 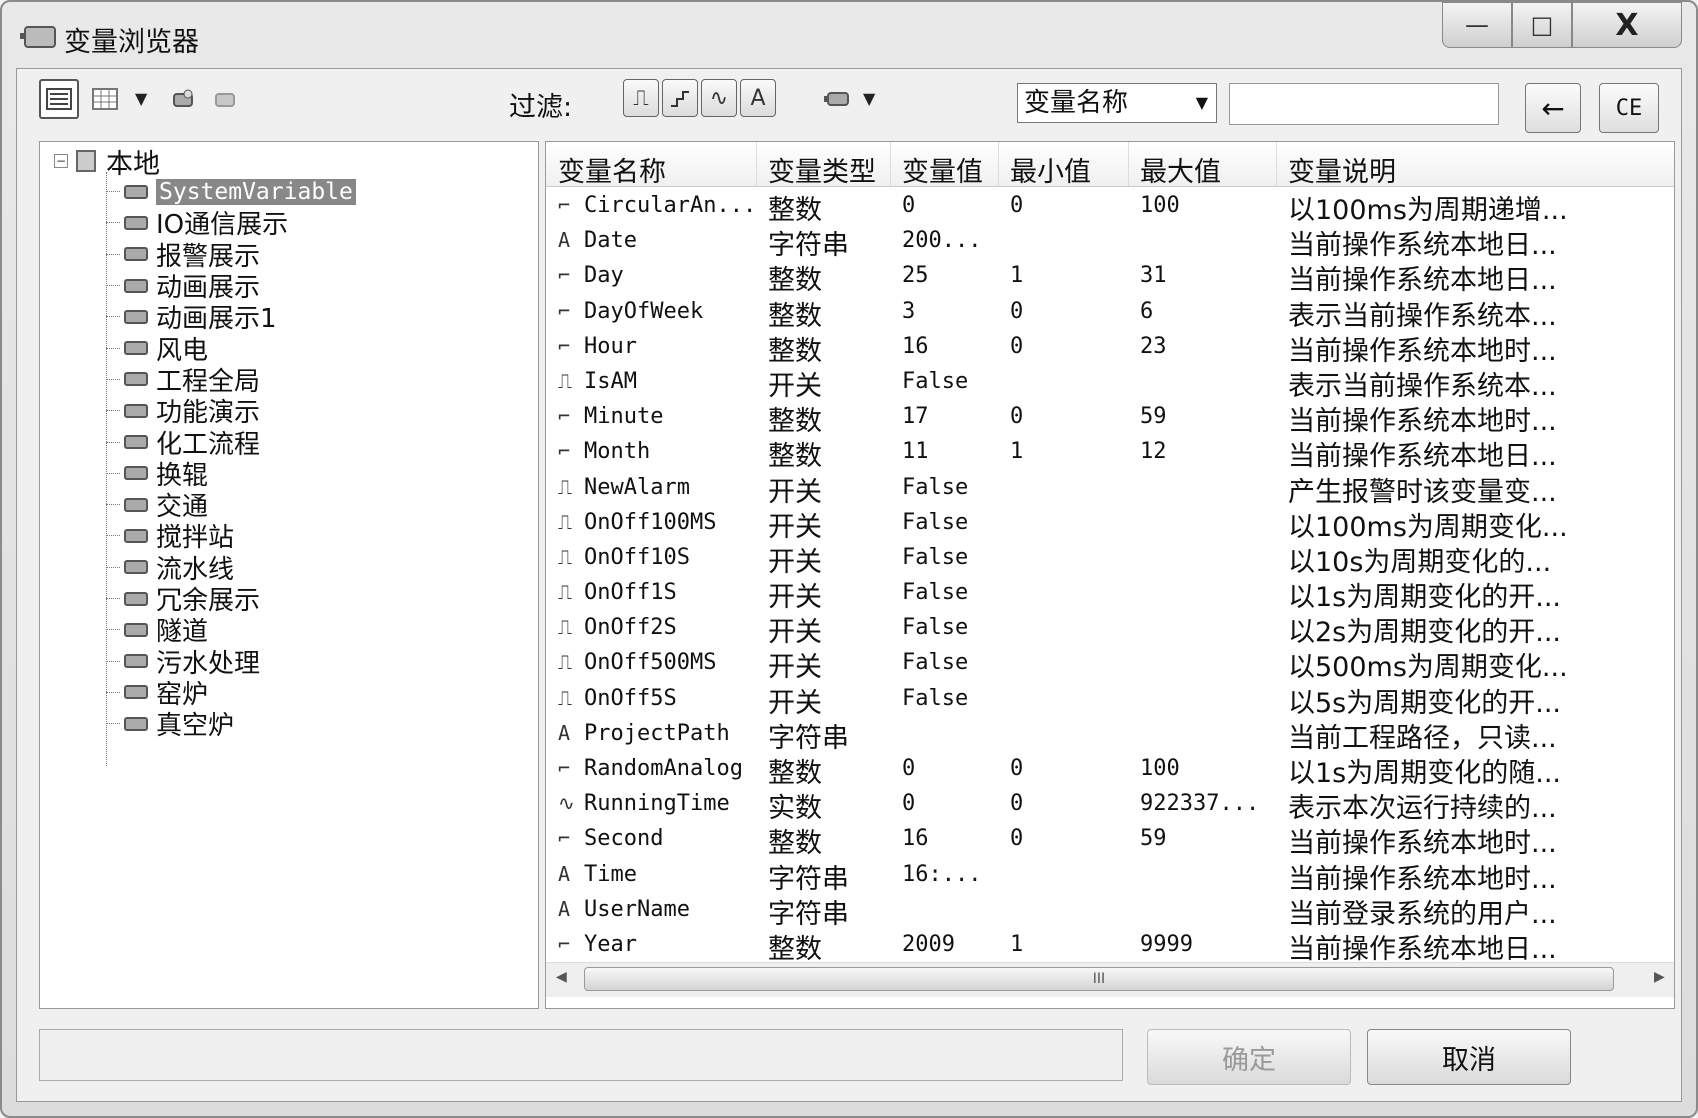 What do you see at coordinates (105, 99) in the screenshot?
I see `list-view-icon` at bounding box center [105, 99].